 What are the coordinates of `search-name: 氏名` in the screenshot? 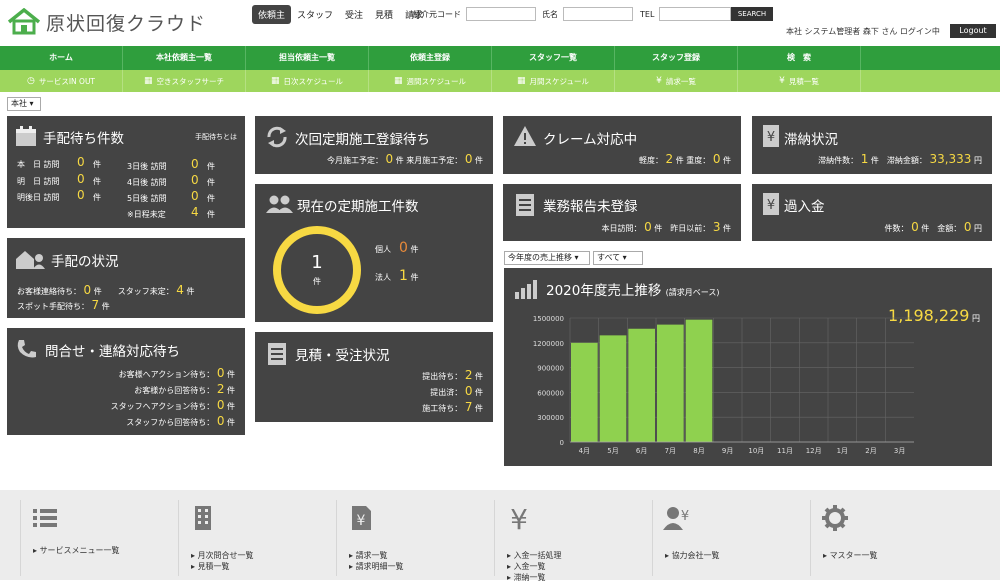 It's located at (587, 14).